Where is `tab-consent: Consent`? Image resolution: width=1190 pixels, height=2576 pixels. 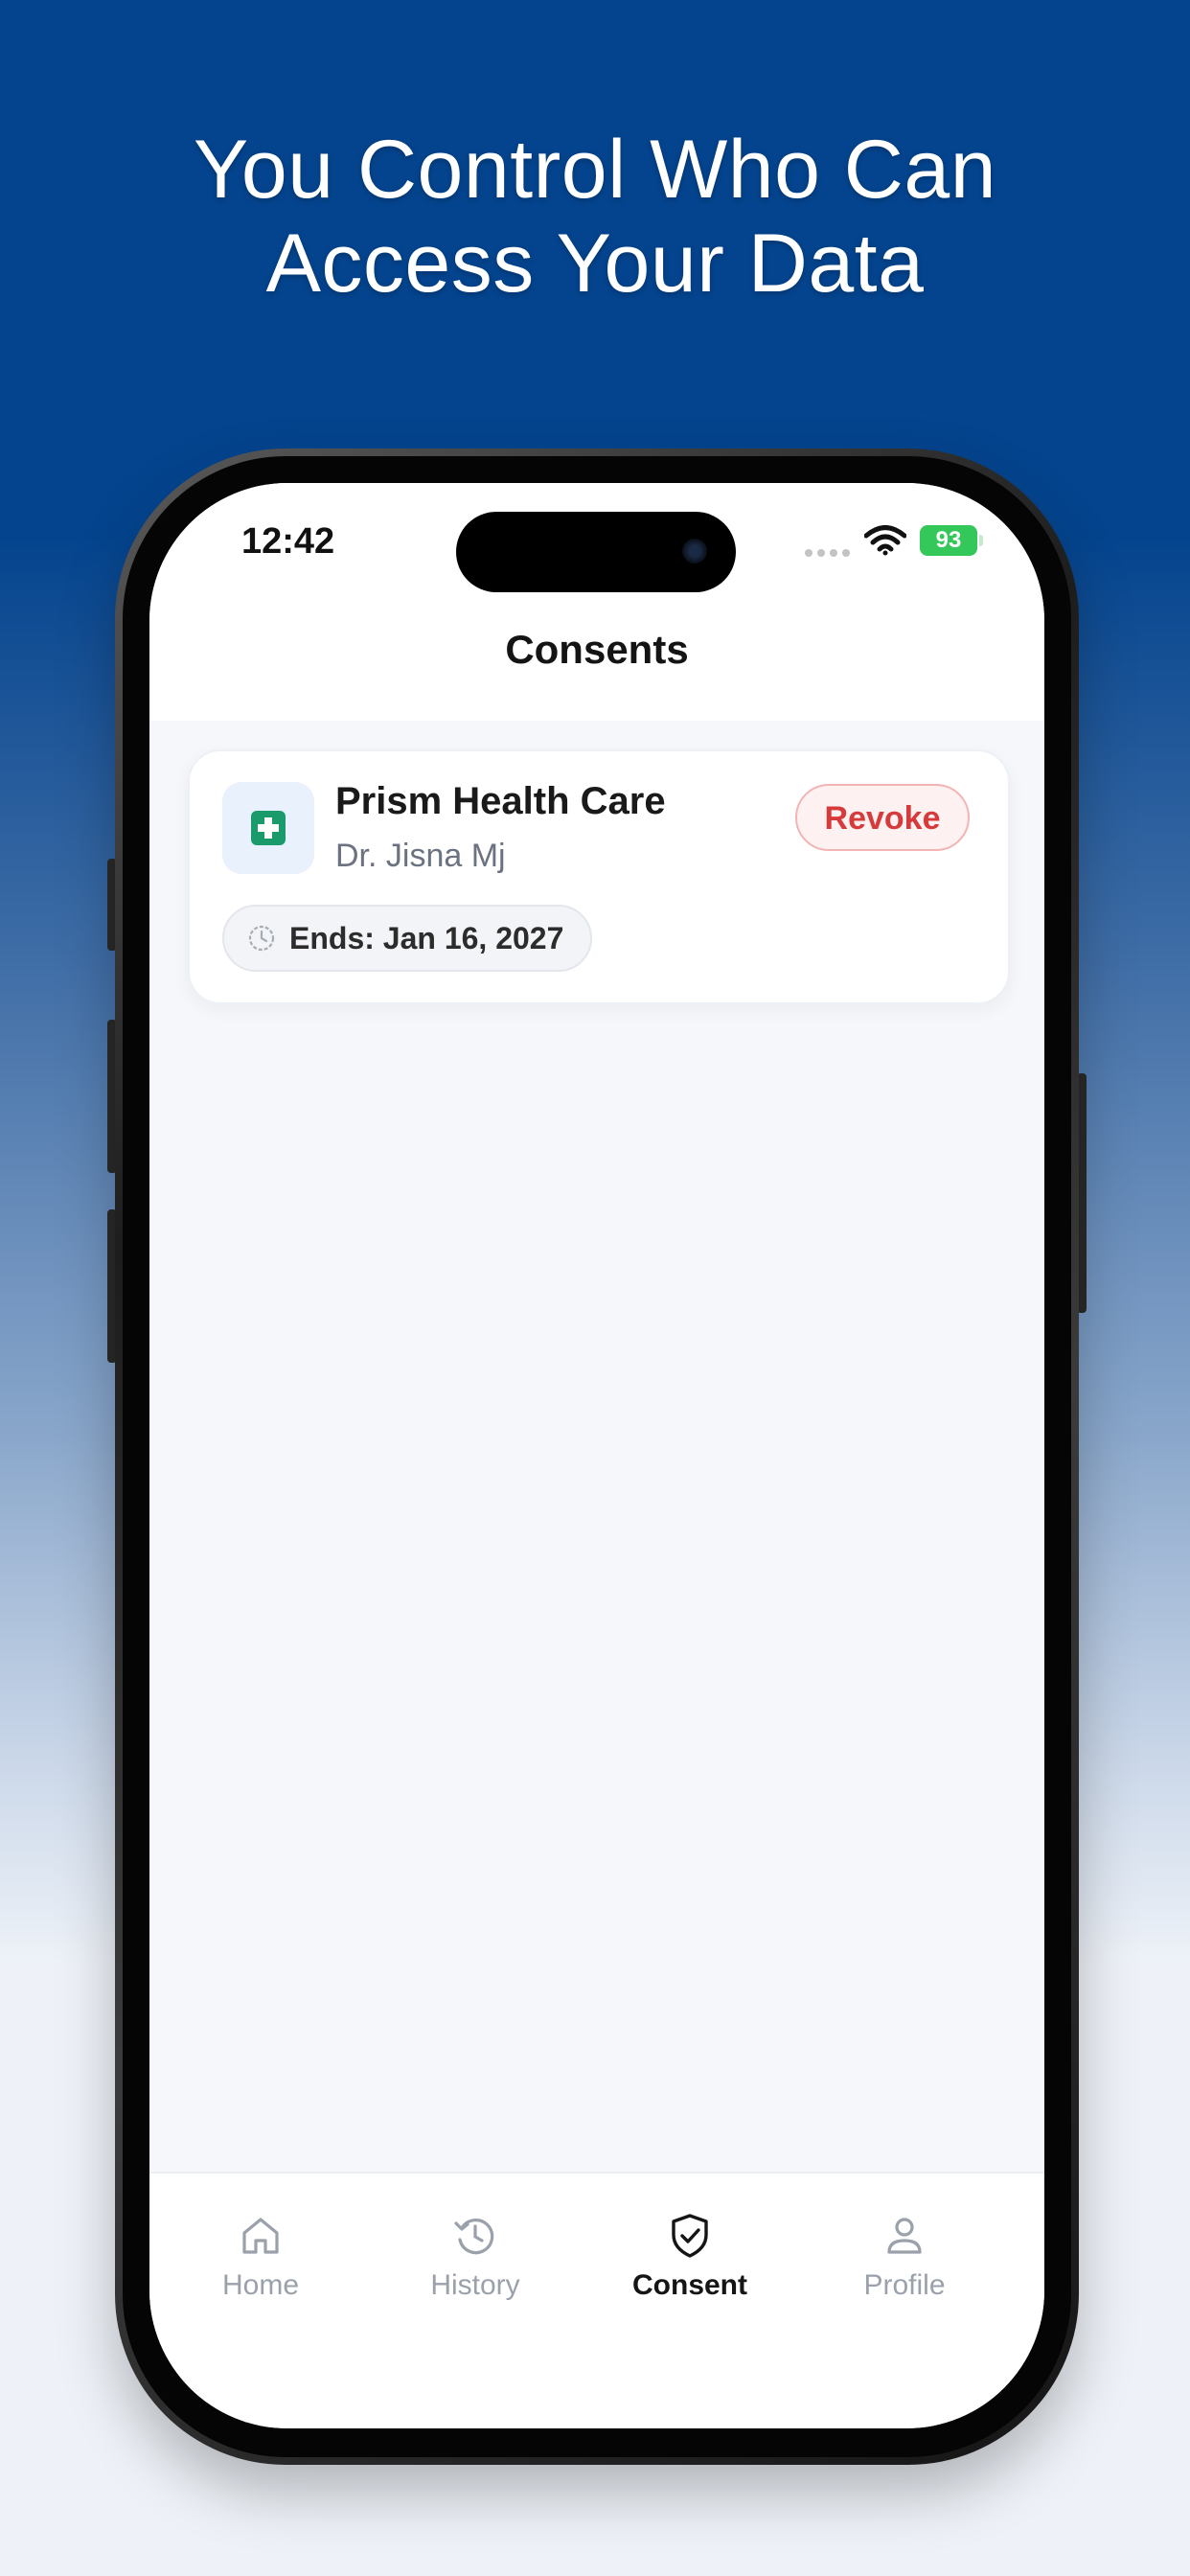
tab-consent: Consent is located at coordinates (689, 2269).